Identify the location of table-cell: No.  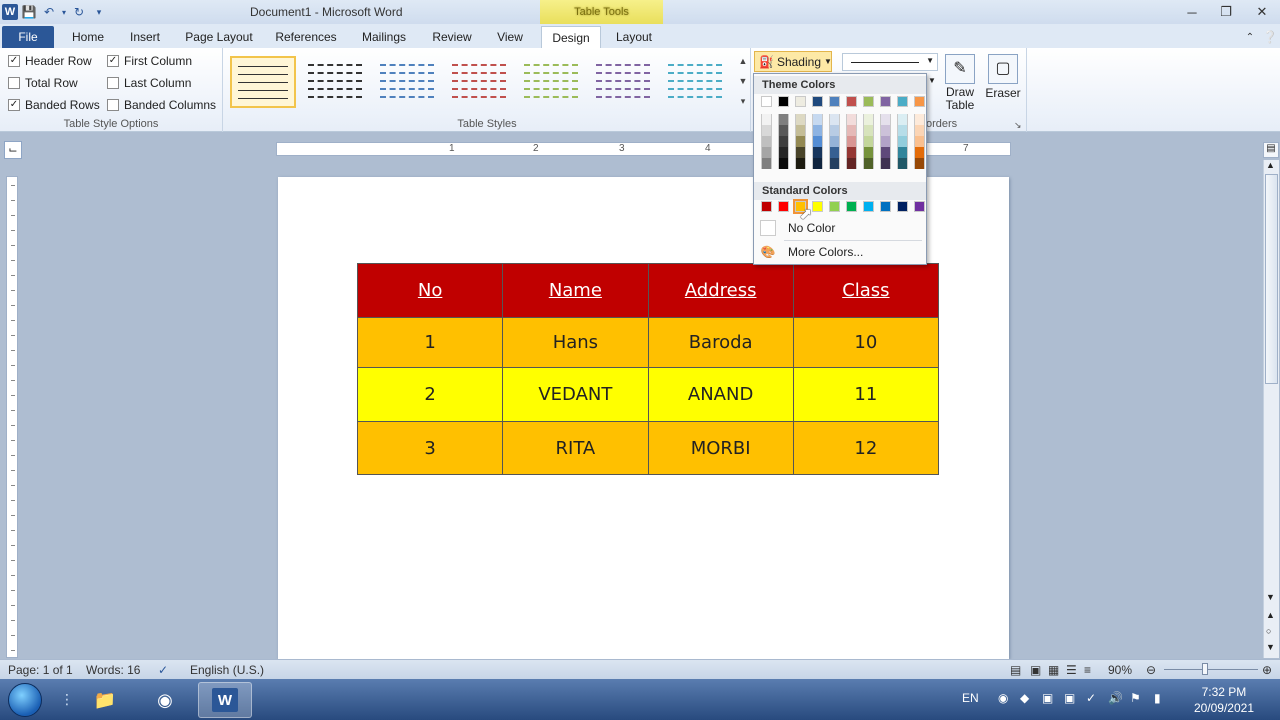
(430, 290).